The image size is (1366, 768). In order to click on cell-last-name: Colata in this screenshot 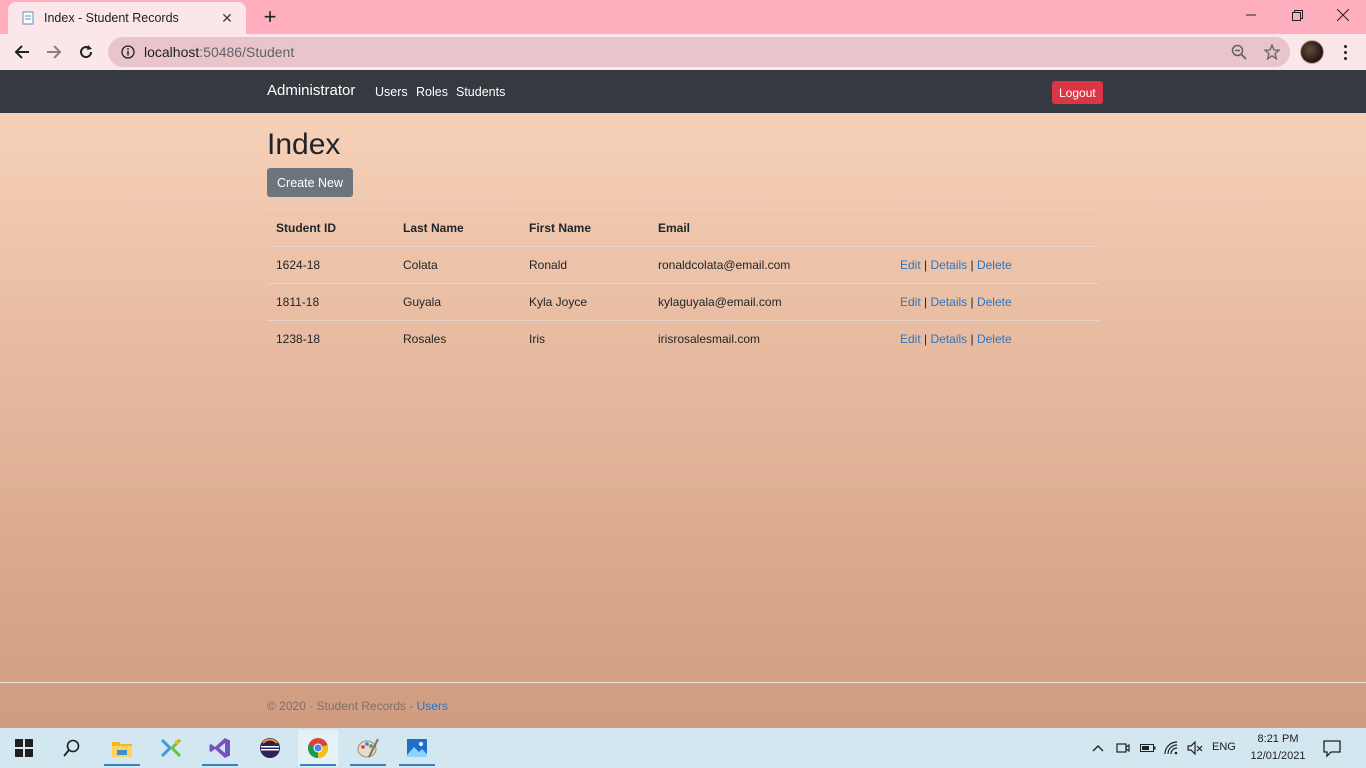, I will do `click(457, 265)`.